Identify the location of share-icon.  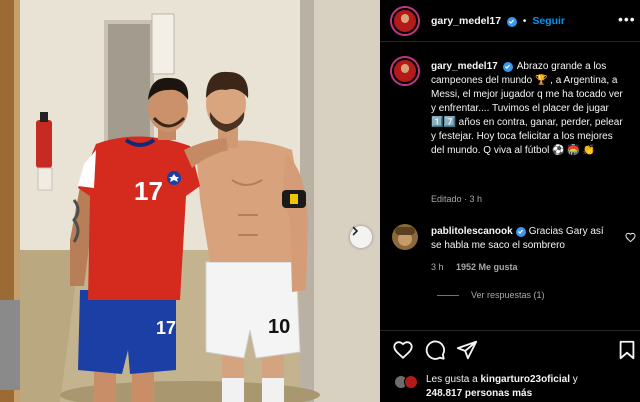
(467, 350).